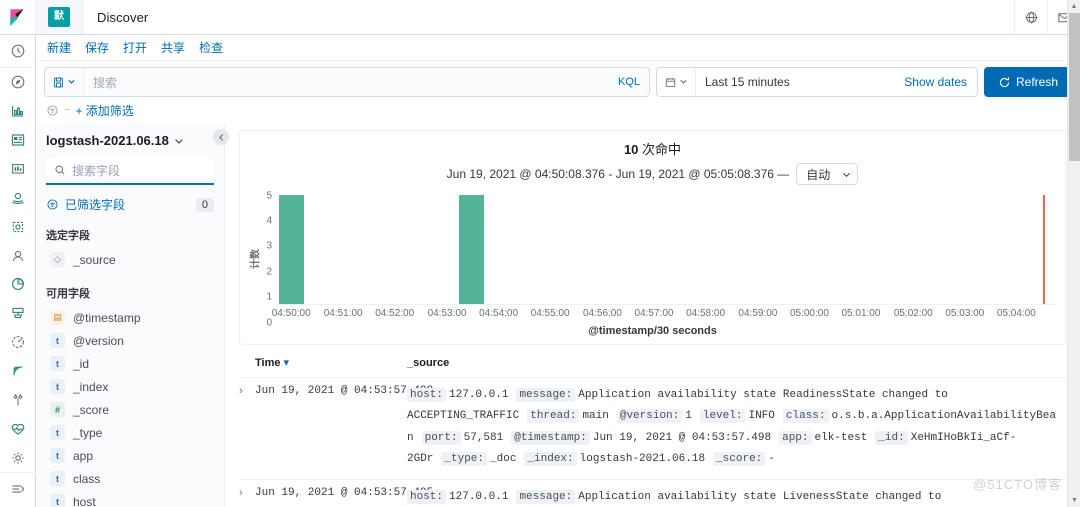  What do you see at coordinates (688, 416) in the screenshot?
I see `field-value: 1` at bounding box center [688, 416].